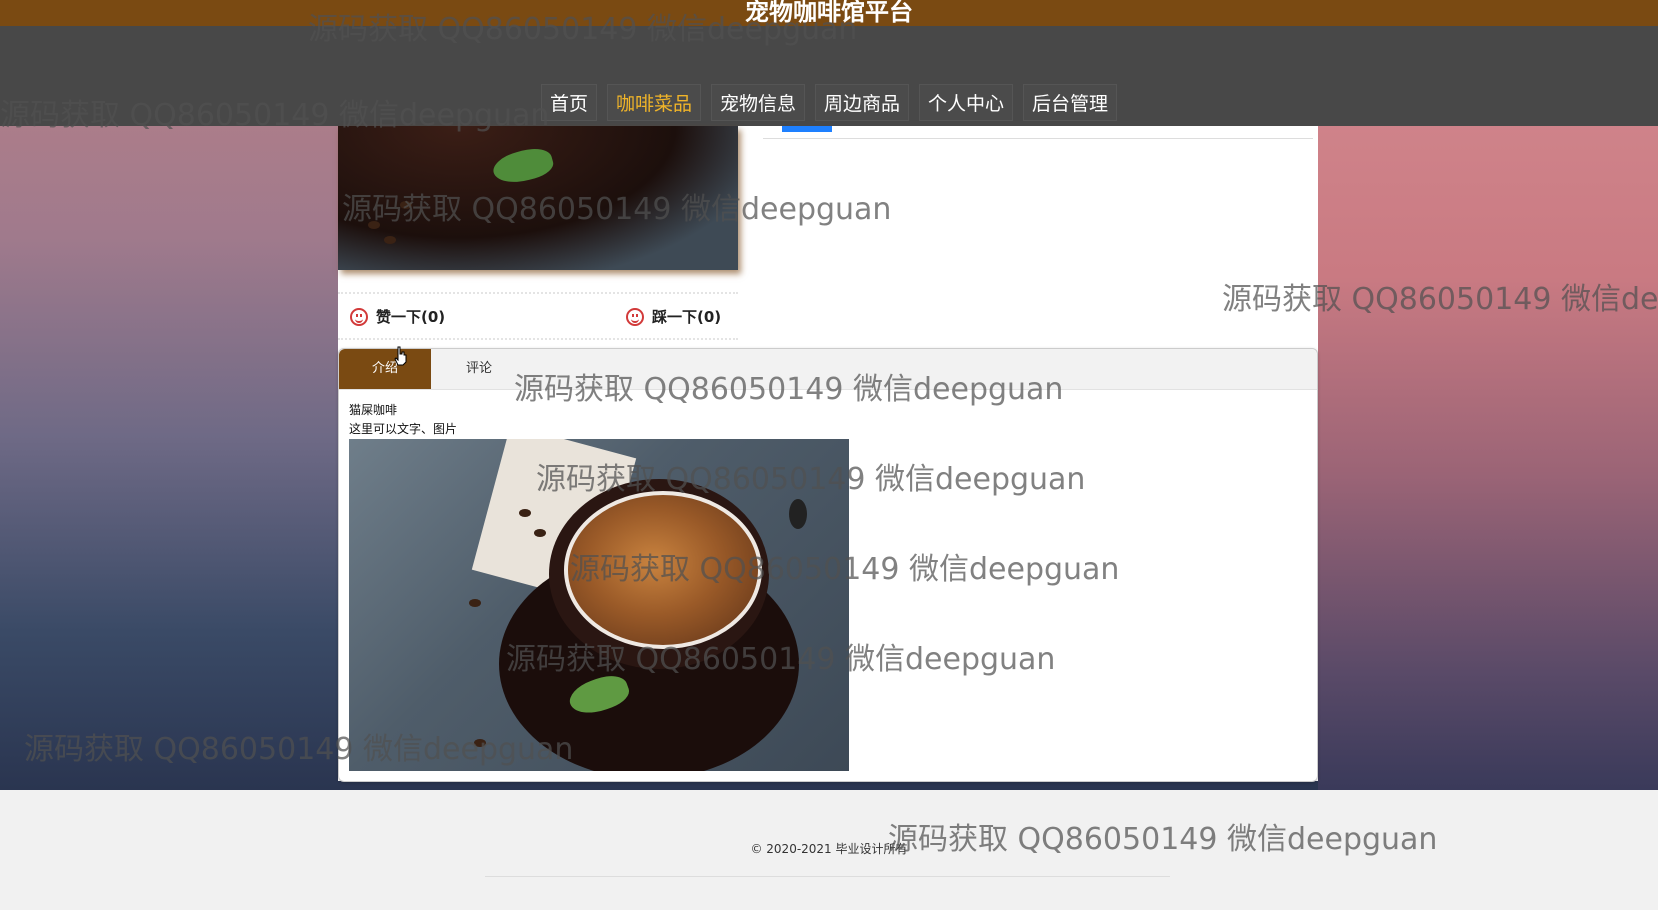  What do you see at coordinates (1038, 138) in the screenshot?
I see `divider` at bounding box center [1038, 138].